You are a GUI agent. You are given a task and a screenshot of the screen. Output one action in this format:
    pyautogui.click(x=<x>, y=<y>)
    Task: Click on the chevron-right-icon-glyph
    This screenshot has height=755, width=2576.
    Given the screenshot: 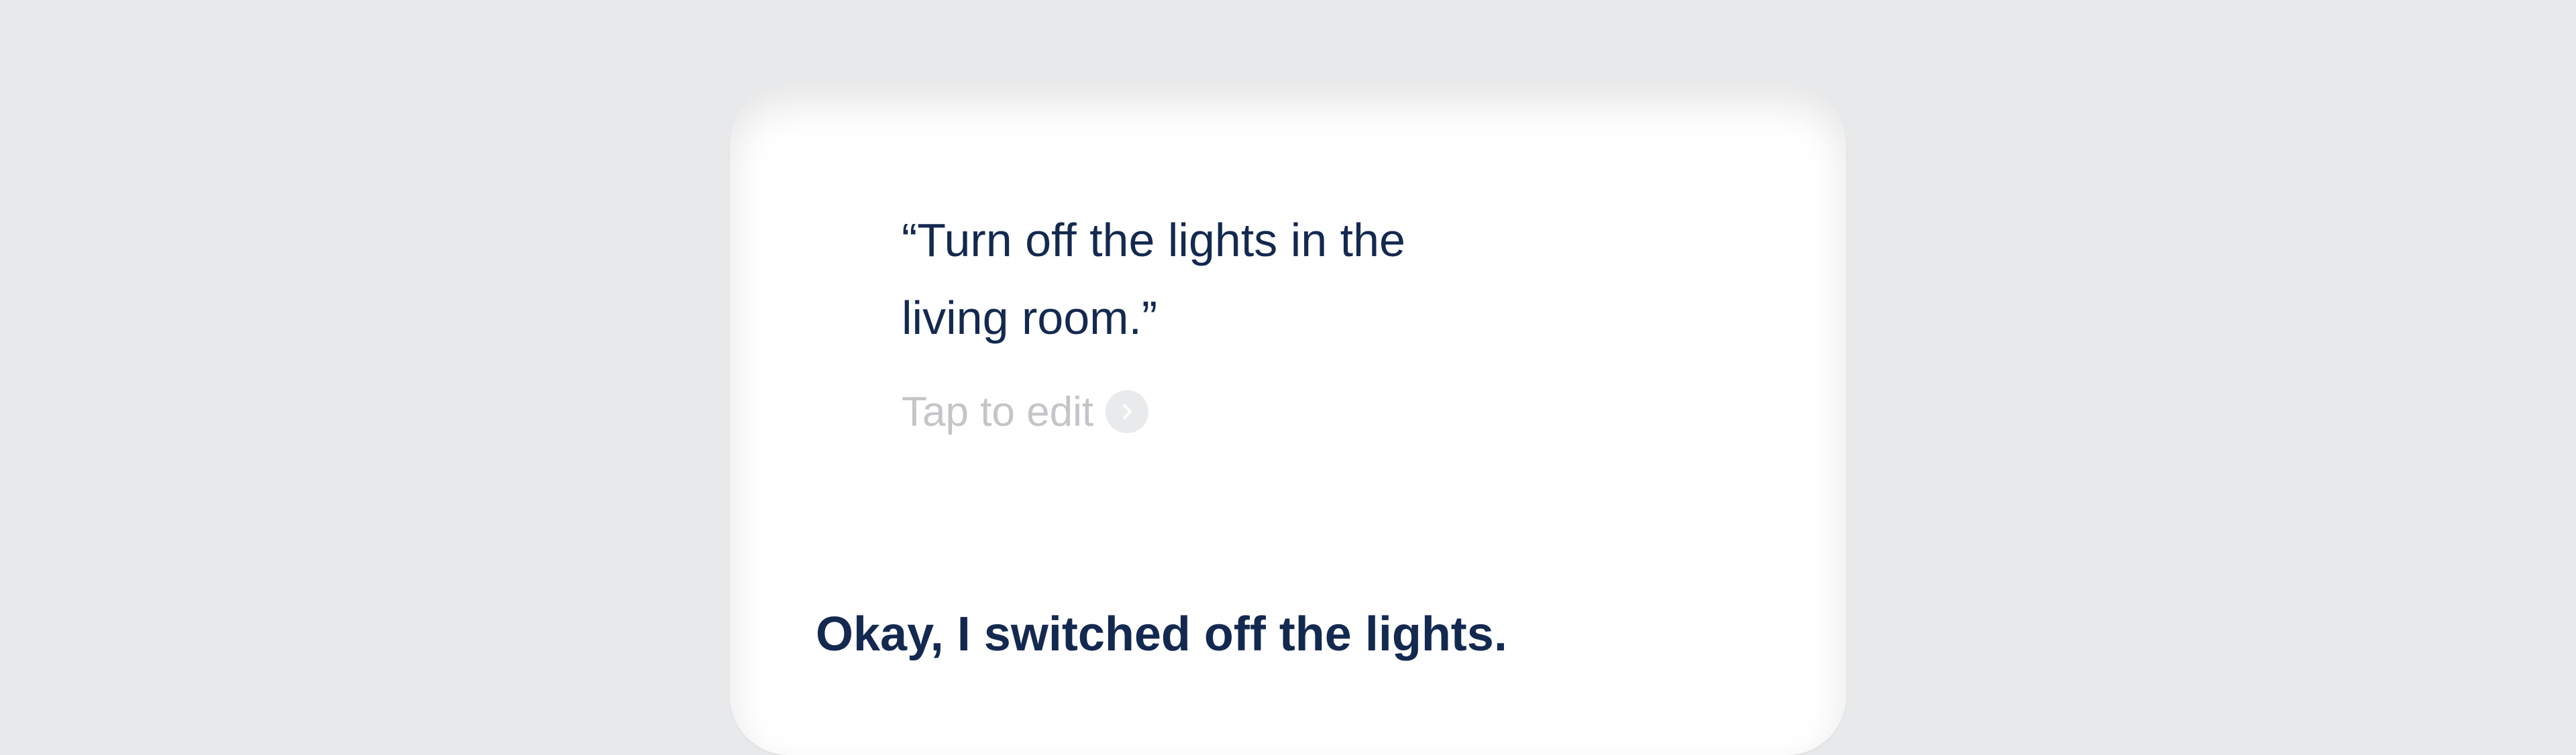 What is the action you would take?
    pyautogui.click(x=1127, y=411)
    